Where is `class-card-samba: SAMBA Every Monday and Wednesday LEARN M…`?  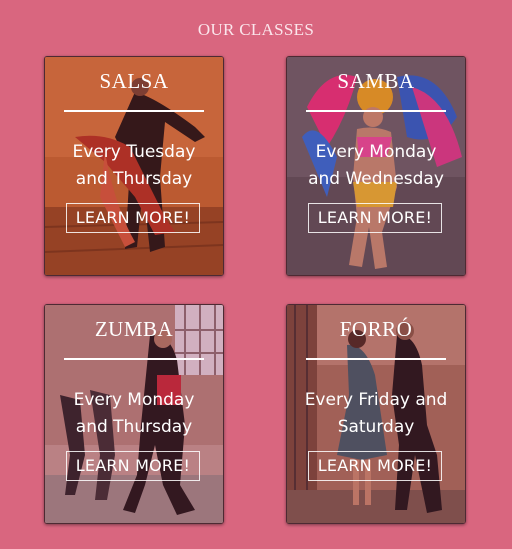
class-card-samba: SAMBA Every Monday and Wednesday LEARN M… is located at coordinates (376, 166).